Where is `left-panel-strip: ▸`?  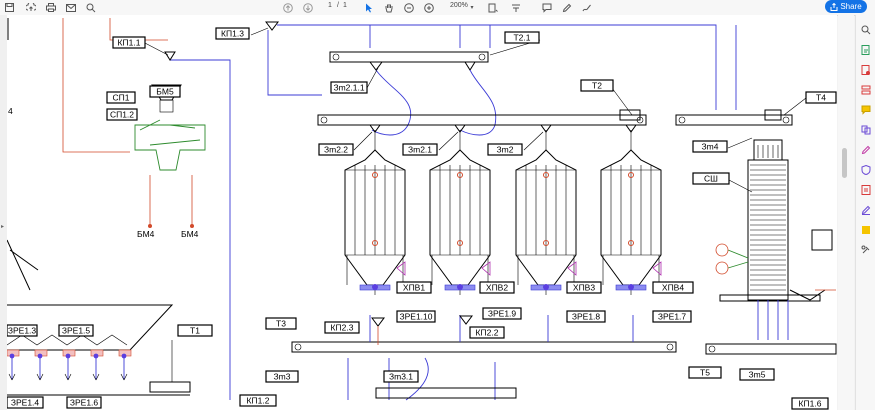 left-panel-strip: ▸ is located at coordinates (3, 212).